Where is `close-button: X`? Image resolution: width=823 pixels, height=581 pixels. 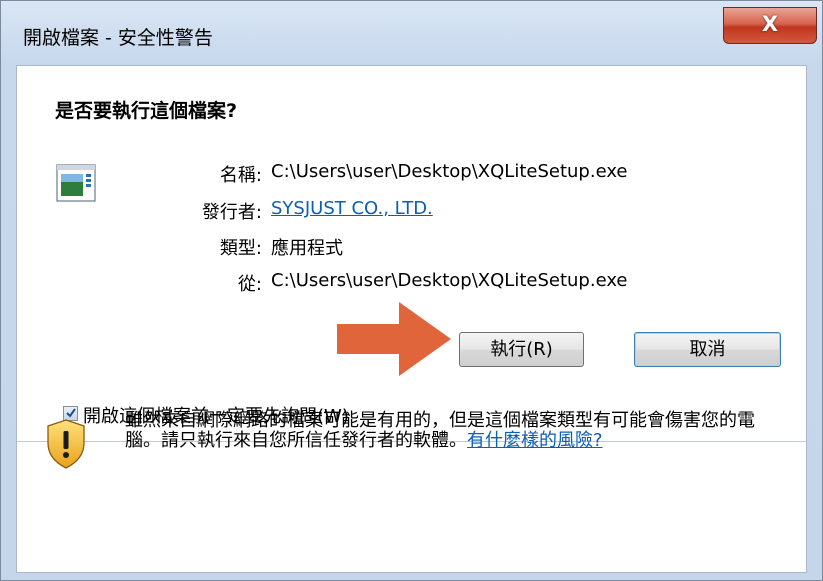 close-button: X is located at coordinates (770, 25).